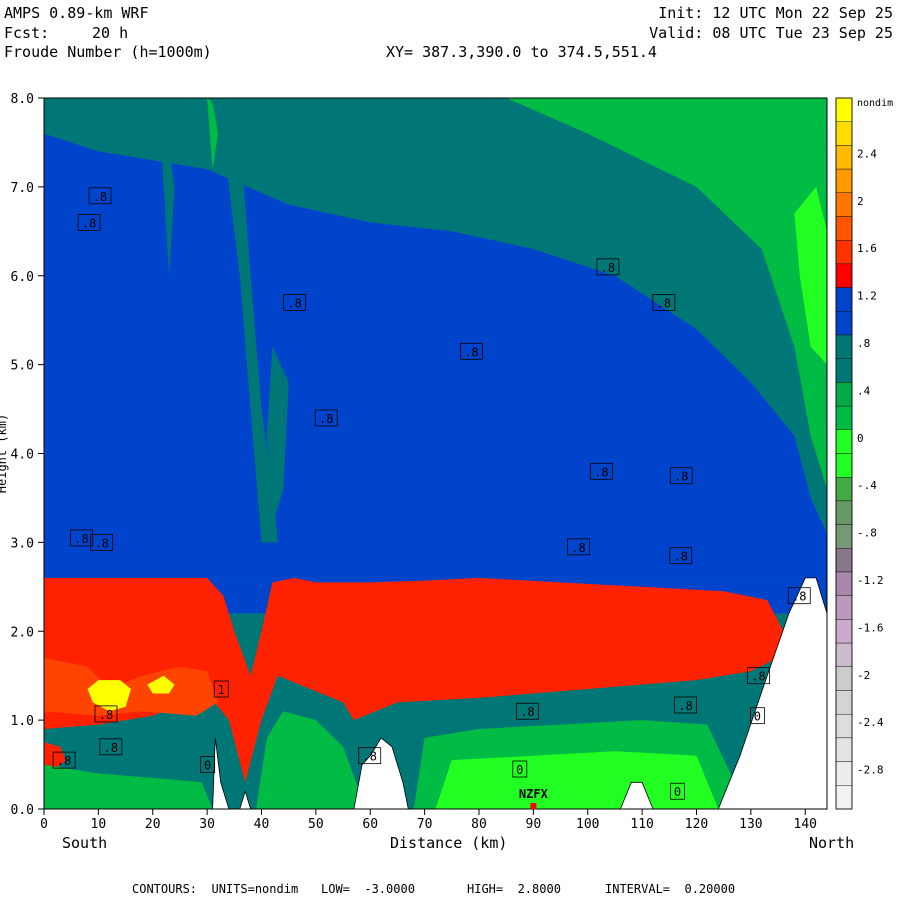  I want to click on colorbar-label-12: -2.4, so click(870, 722).